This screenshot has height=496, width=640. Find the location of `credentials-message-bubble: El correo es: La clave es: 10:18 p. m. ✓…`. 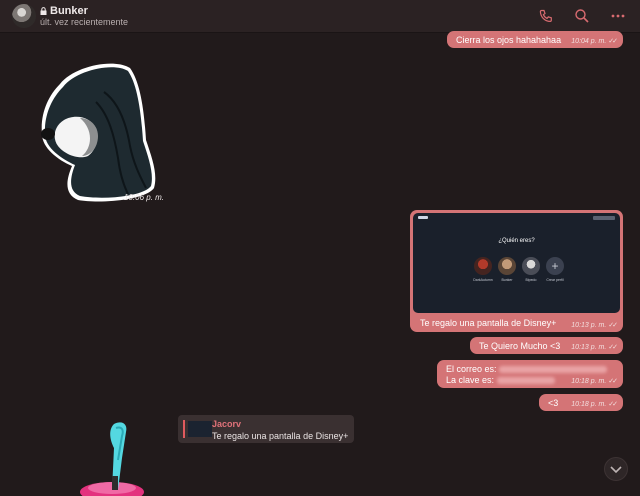

credentials-message-bubble: El correo es: La clave es: 10:18 p. m. ✓… is located at coordinates (530, 374).